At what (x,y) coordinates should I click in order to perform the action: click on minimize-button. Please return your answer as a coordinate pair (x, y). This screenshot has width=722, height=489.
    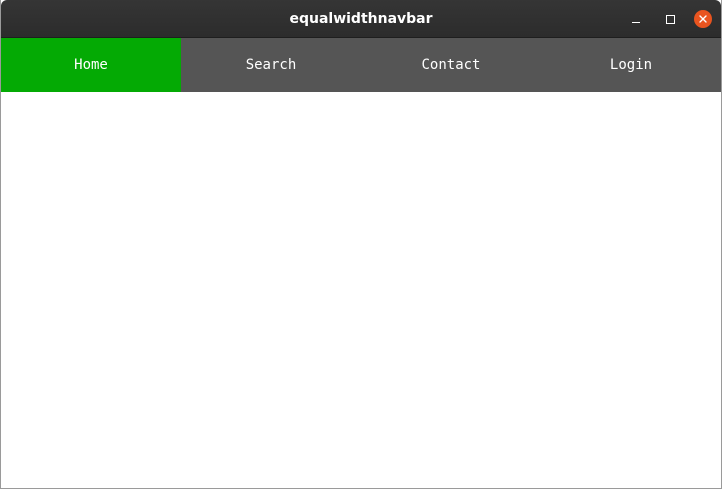
    Looking at the image, I should click on (636, 19).